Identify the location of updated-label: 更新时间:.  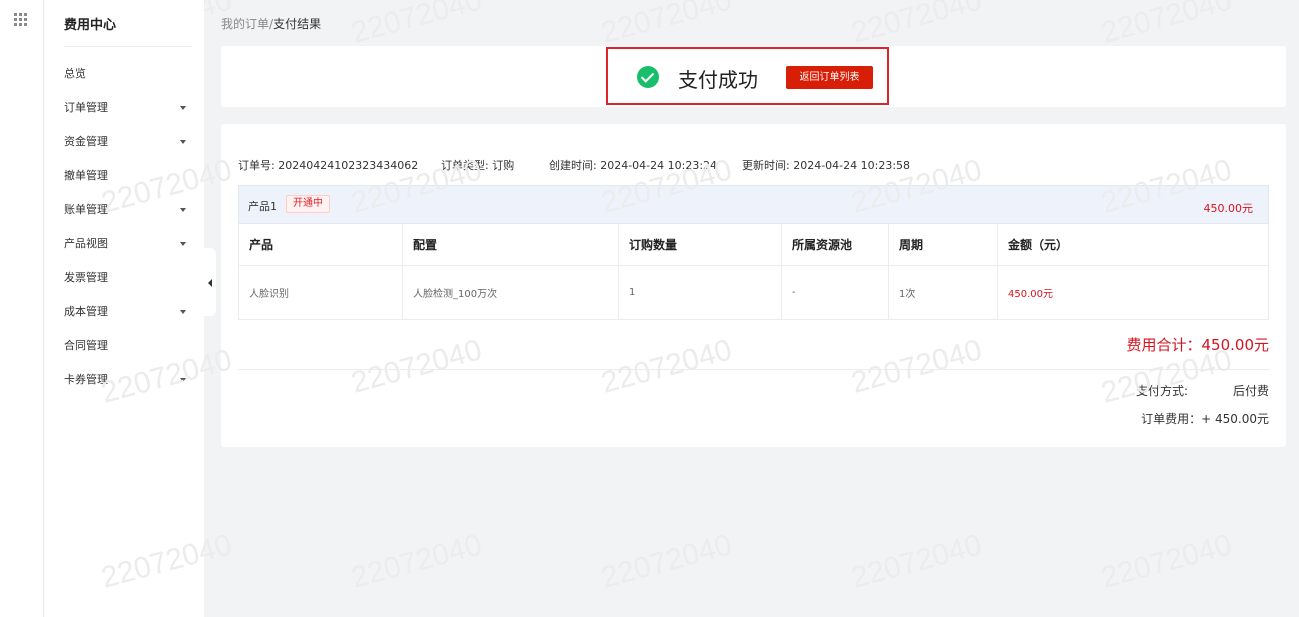
(766, 165).